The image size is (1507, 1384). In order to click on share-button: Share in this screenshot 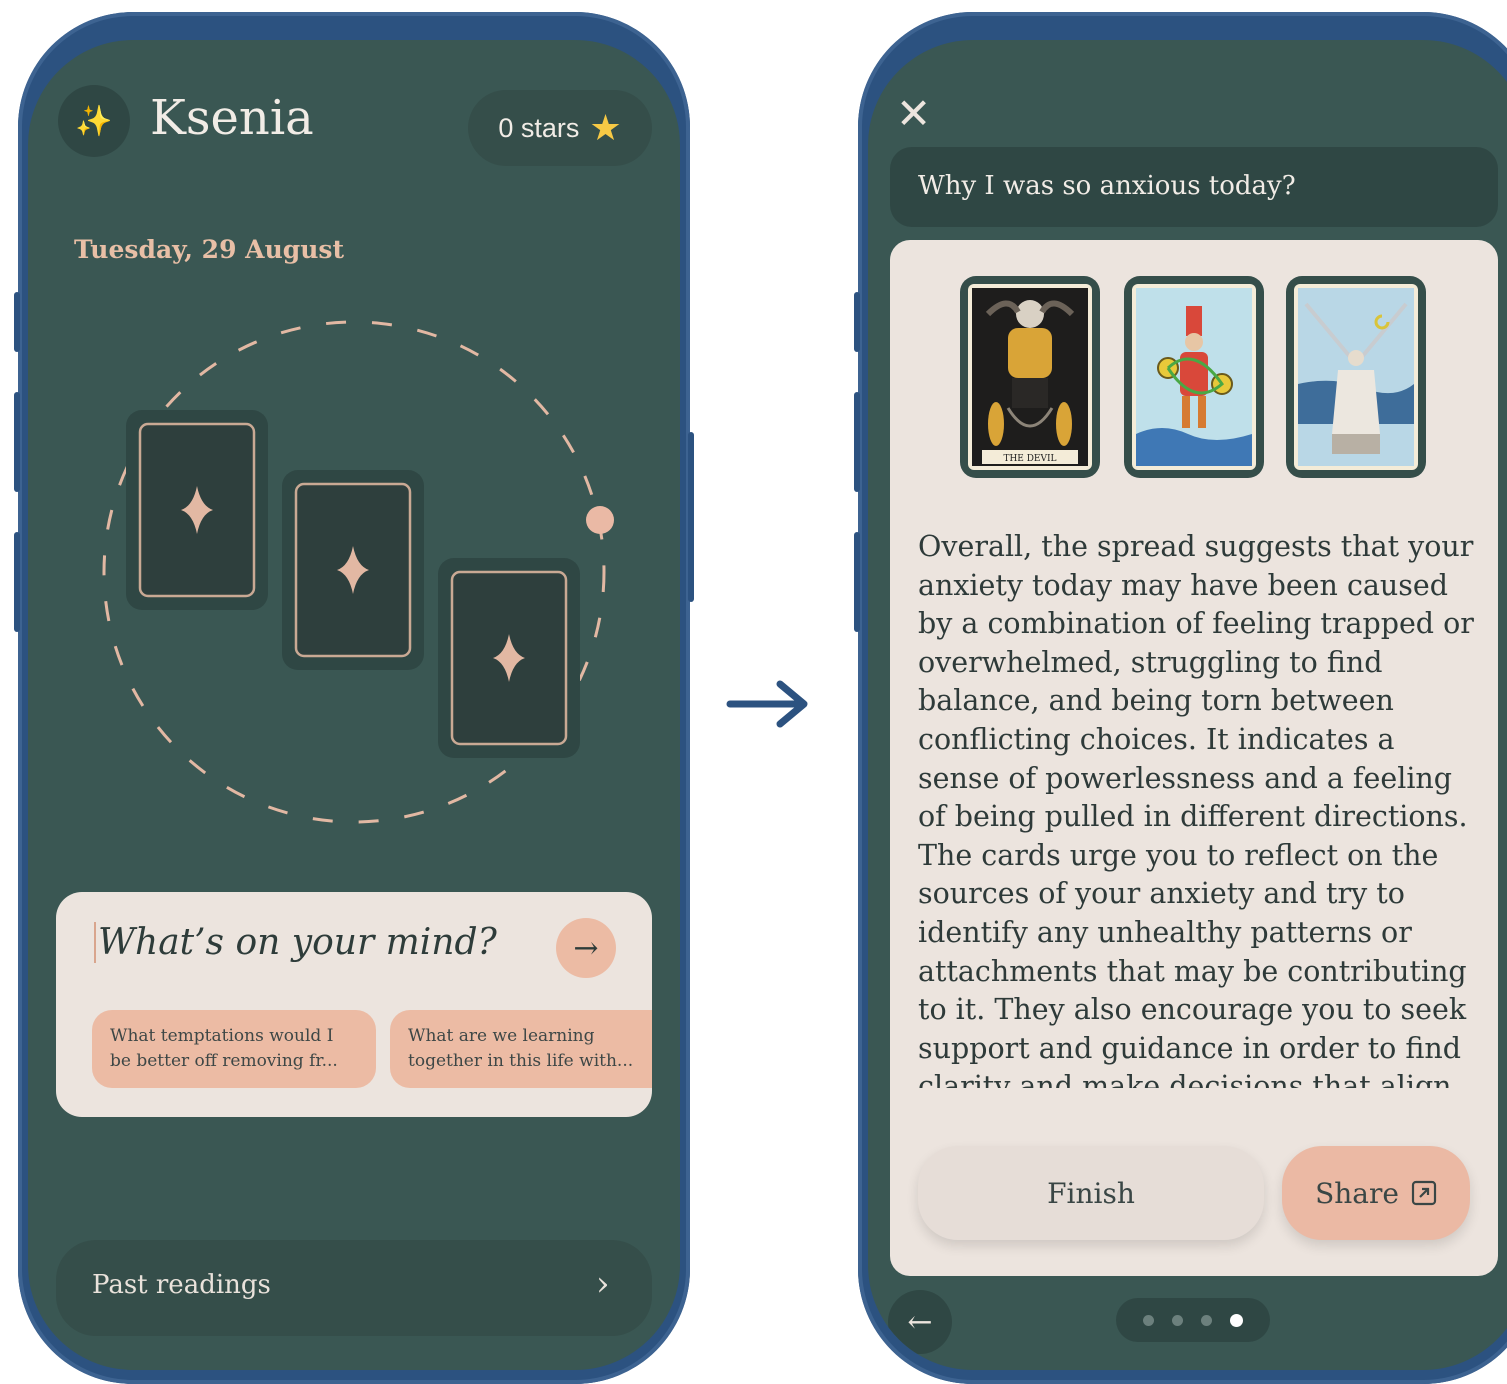, I will do `click(1376, 1193)`.